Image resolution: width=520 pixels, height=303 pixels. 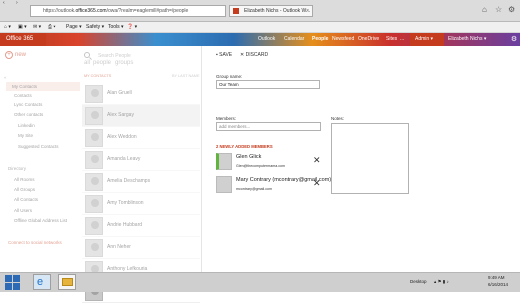 I want to click on tools-menu: Tools ▾, so click(x=116, y=27).